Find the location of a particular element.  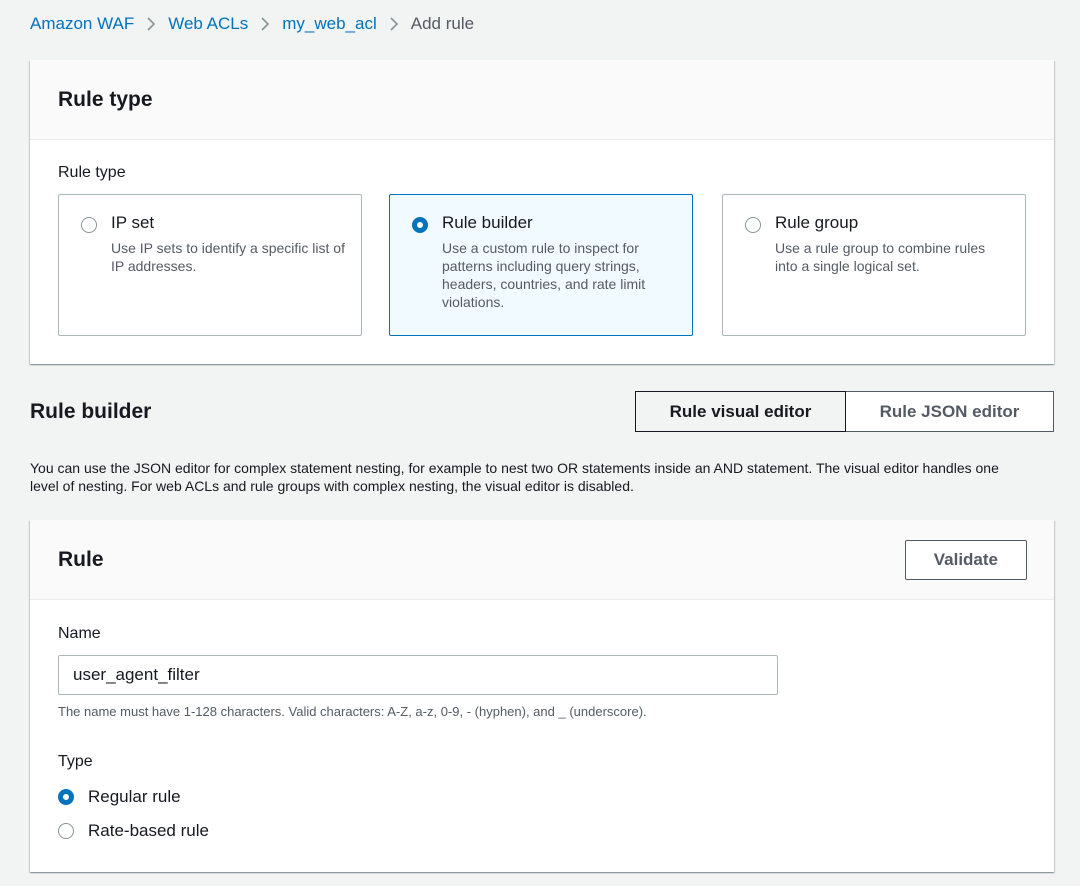

tile-ip-set-title: IP set is located at coordinates (133, 222).